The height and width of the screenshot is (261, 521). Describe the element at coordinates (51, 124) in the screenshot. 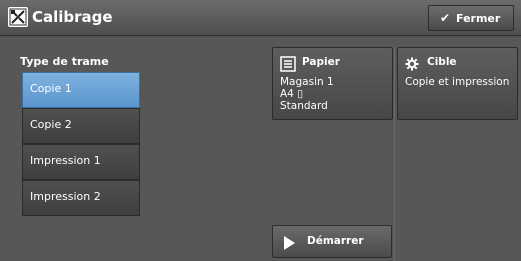

I see `screen-type-item-label: Copie 2` at that location.